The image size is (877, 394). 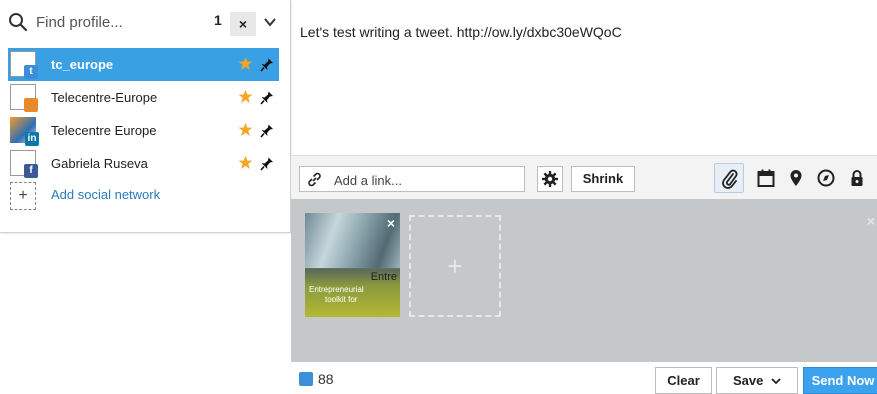 I want to click on add-icon: +, so click(x=23, y=196).